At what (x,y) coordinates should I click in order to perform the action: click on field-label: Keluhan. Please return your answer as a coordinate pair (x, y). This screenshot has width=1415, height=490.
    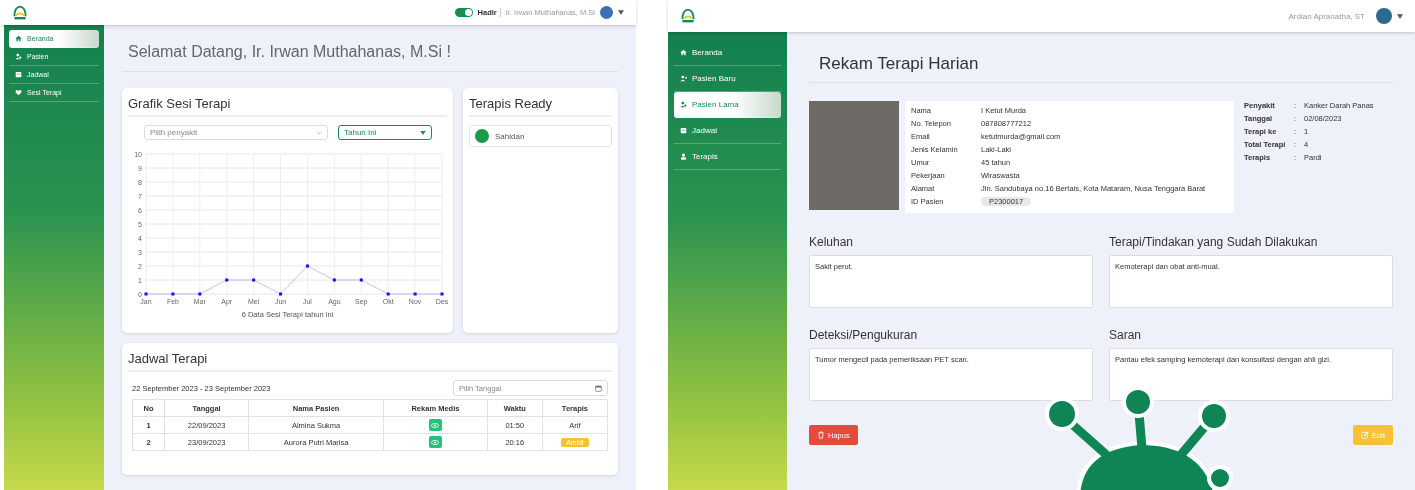
    Looking at the image, I should click on (832, 242).